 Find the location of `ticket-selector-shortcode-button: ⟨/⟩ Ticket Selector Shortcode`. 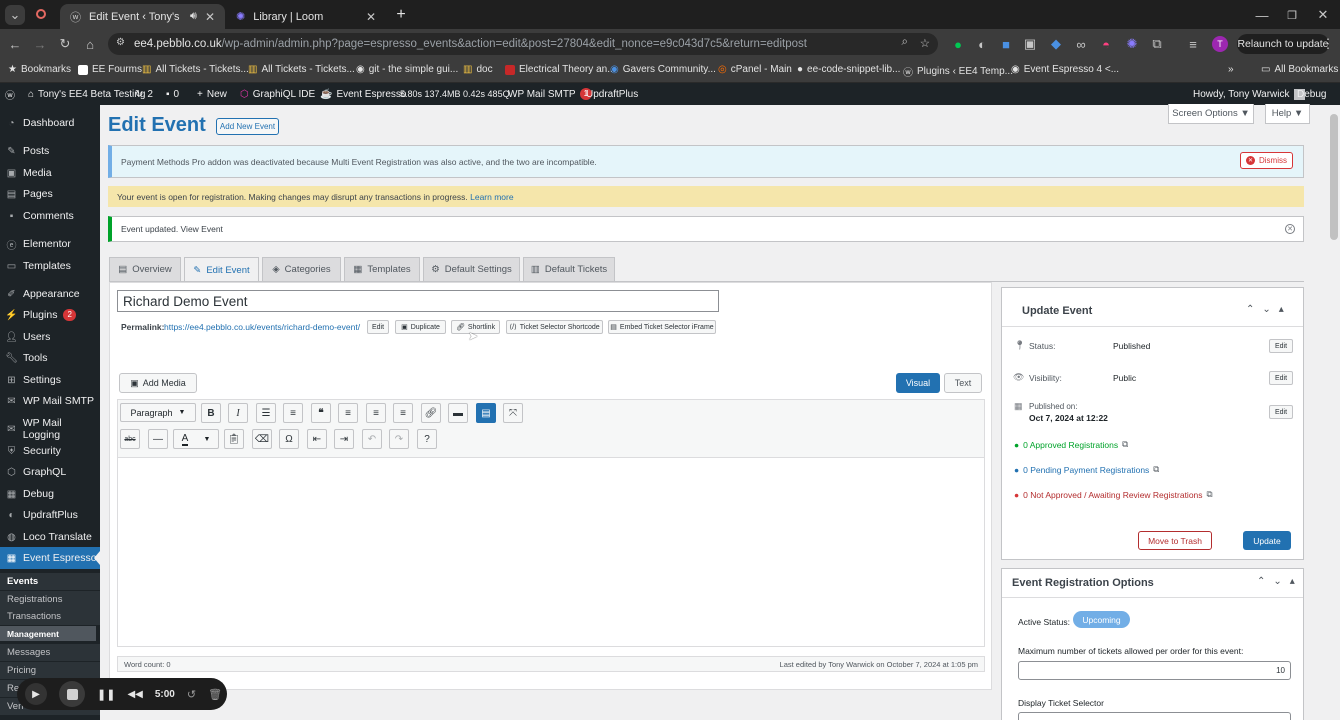

ticket-selector-shortcode-button: ⟨/⟩ Ticket Selector Shortcode is located at coordinates (554, 327).